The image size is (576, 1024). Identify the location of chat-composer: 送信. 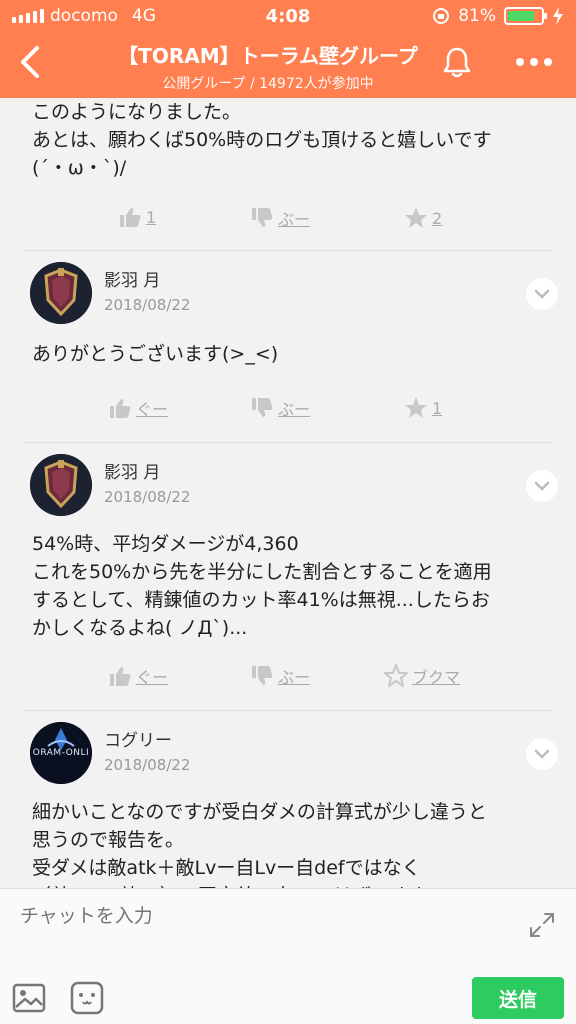
(288, 956).